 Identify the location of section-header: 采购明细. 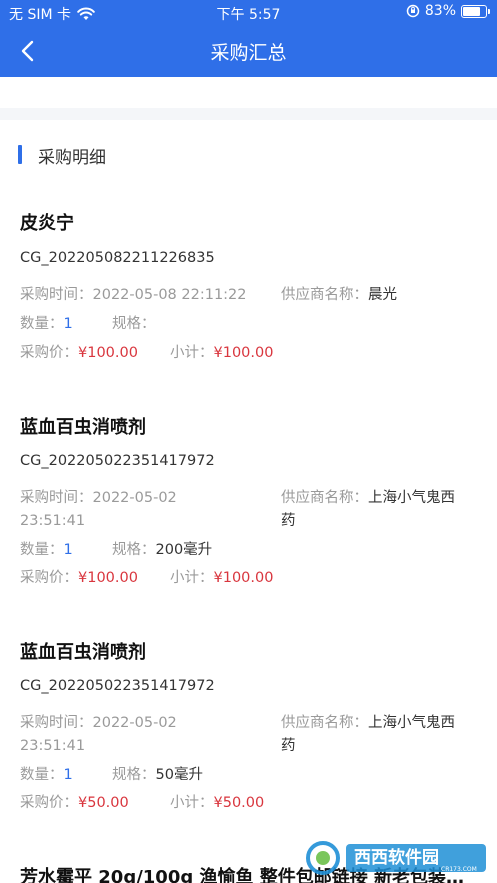
(248, 155).